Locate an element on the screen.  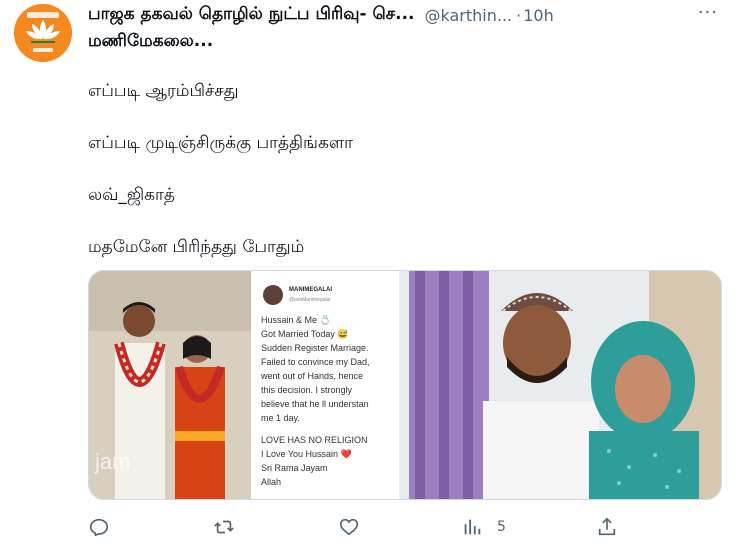
embedded-post-name: MANIMEGALAI is located at coordinates (310, 290).